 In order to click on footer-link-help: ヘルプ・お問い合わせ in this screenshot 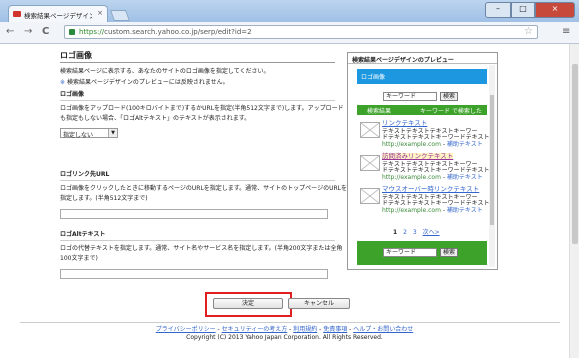, I will do `click(383, 329)`.